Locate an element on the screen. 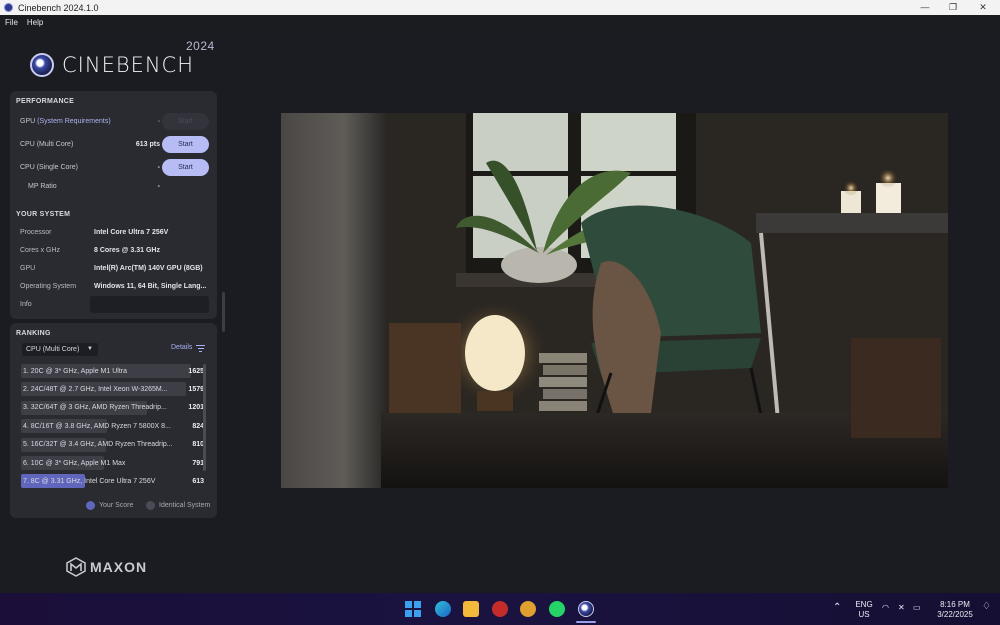  filter-icon is located at coordinates (200, 348).